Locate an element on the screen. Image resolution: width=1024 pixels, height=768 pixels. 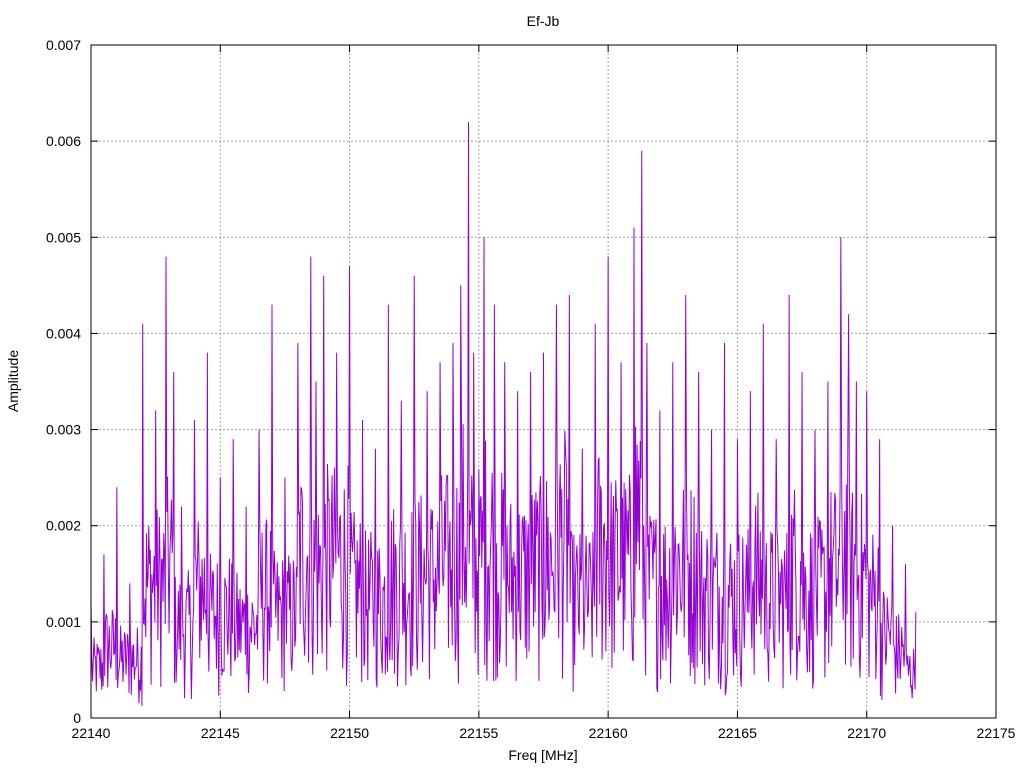
y-tick-label: 0.007 is located at coordinates (63, 45).